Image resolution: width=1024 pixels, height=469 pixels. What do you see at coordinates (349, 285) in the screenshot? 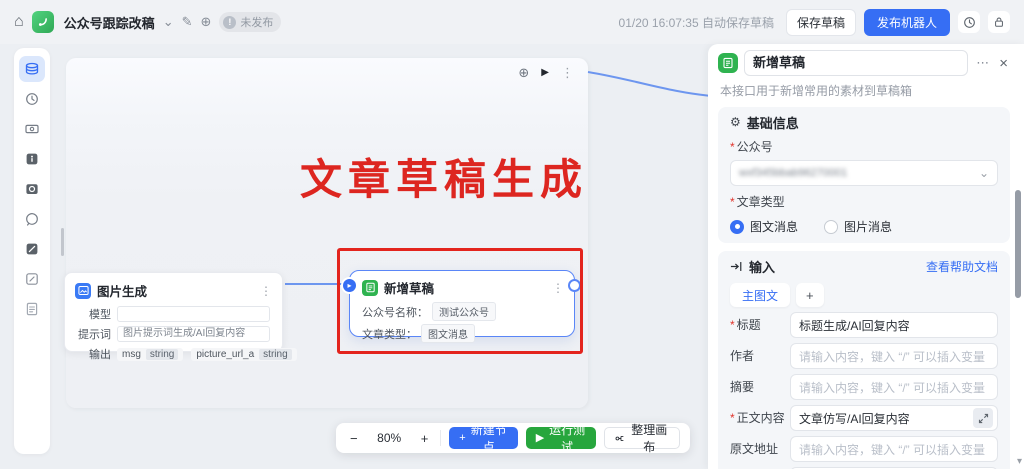
I see `input-port-icon: ▸` at bounding box center [349, 285].